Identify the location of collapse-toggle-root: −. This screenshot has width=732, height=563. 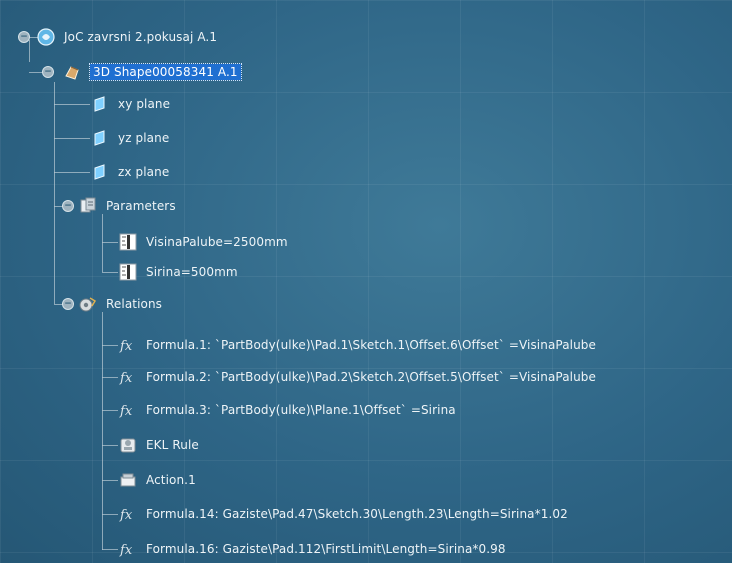
(24, 37).